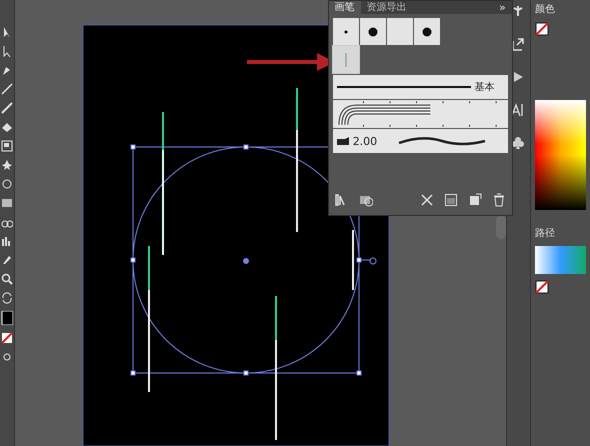  I want to click on brush-row: 2.00, so click(420, 141).